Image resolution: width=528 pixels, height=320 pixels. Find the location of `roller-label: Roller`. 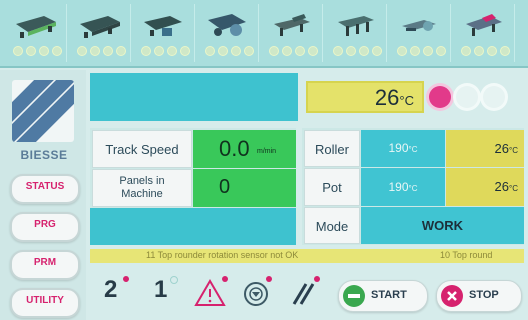

roller-label: Roller is located at coordinates (332, 148).